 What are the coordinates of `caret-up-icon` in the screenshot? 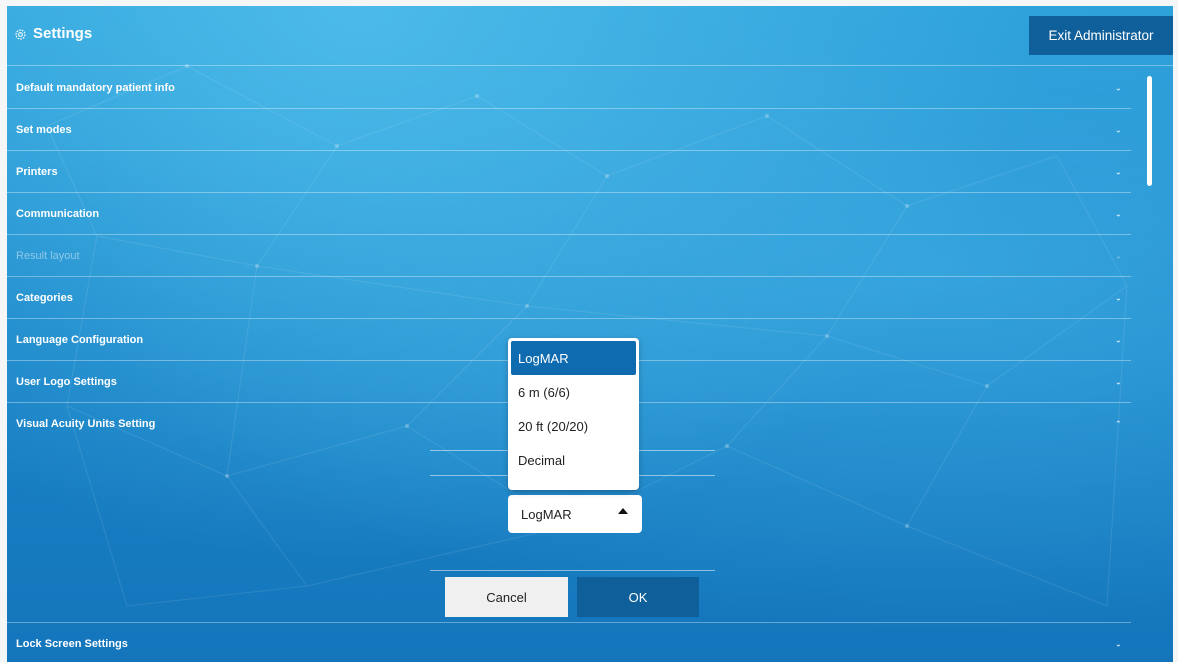 It's located at (623, 511).